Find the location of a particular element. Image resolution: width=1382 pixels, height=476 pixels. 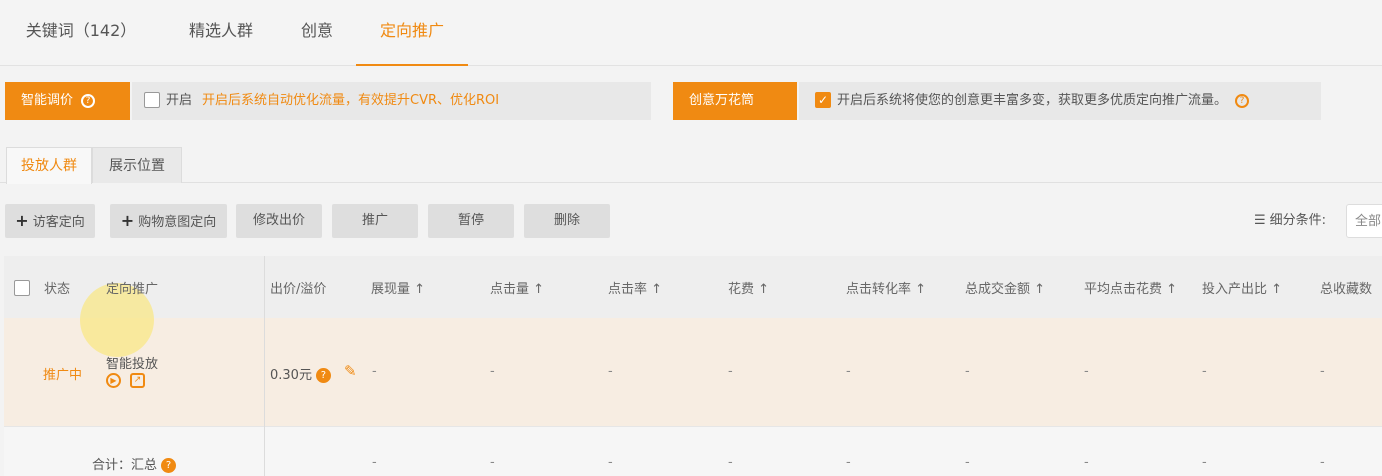

summary-label: 合计：汇总? is located at coordinates (134, 463).